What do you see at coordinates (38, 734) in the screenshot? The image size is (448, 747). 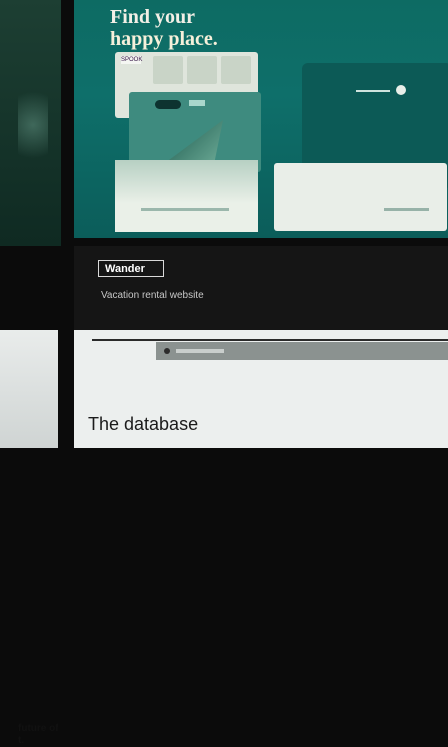 I see `left-article-caption: future of t.` at bounding box center [38, 734].